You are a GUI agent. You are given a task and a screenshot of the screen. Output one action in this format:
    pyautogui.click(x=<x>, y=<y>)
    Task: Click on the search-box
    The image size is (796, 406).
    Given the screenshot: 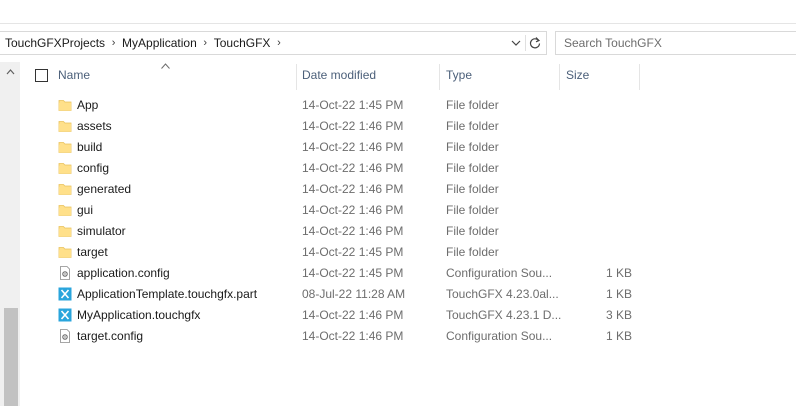 What is the action you would take?
    pyautogui.click(x=675, y=43)
    